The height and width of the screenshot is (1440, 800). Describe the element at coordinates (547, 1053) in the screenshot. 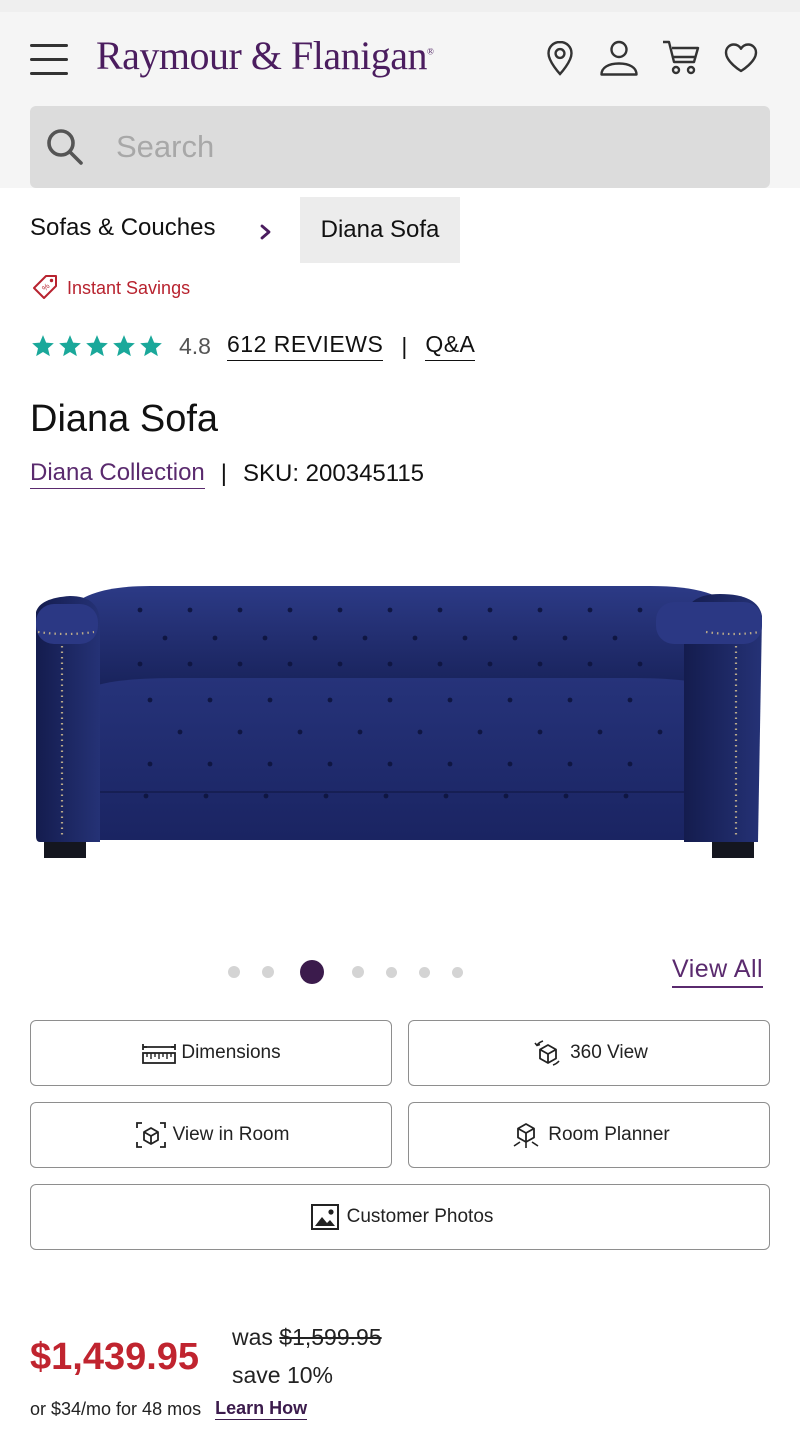

I see `rotate-cube-icon` at that location.